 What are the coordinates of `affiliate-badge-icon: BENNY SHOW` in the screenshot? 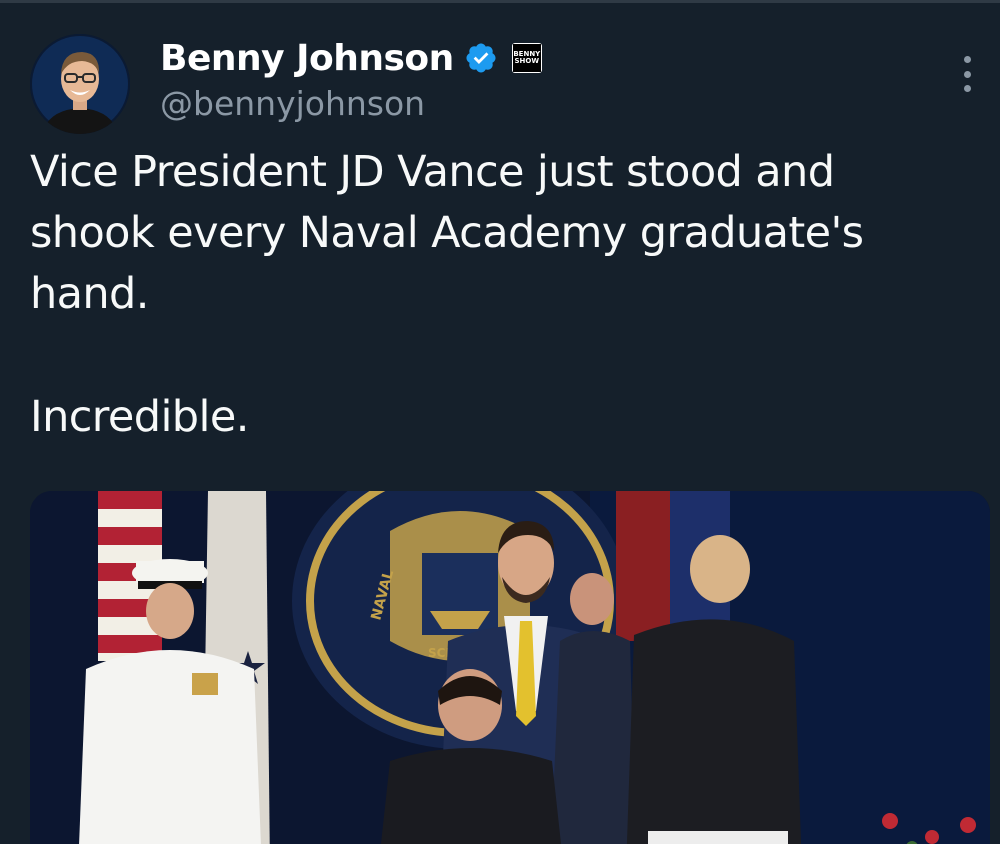 It's located at (526, 58).